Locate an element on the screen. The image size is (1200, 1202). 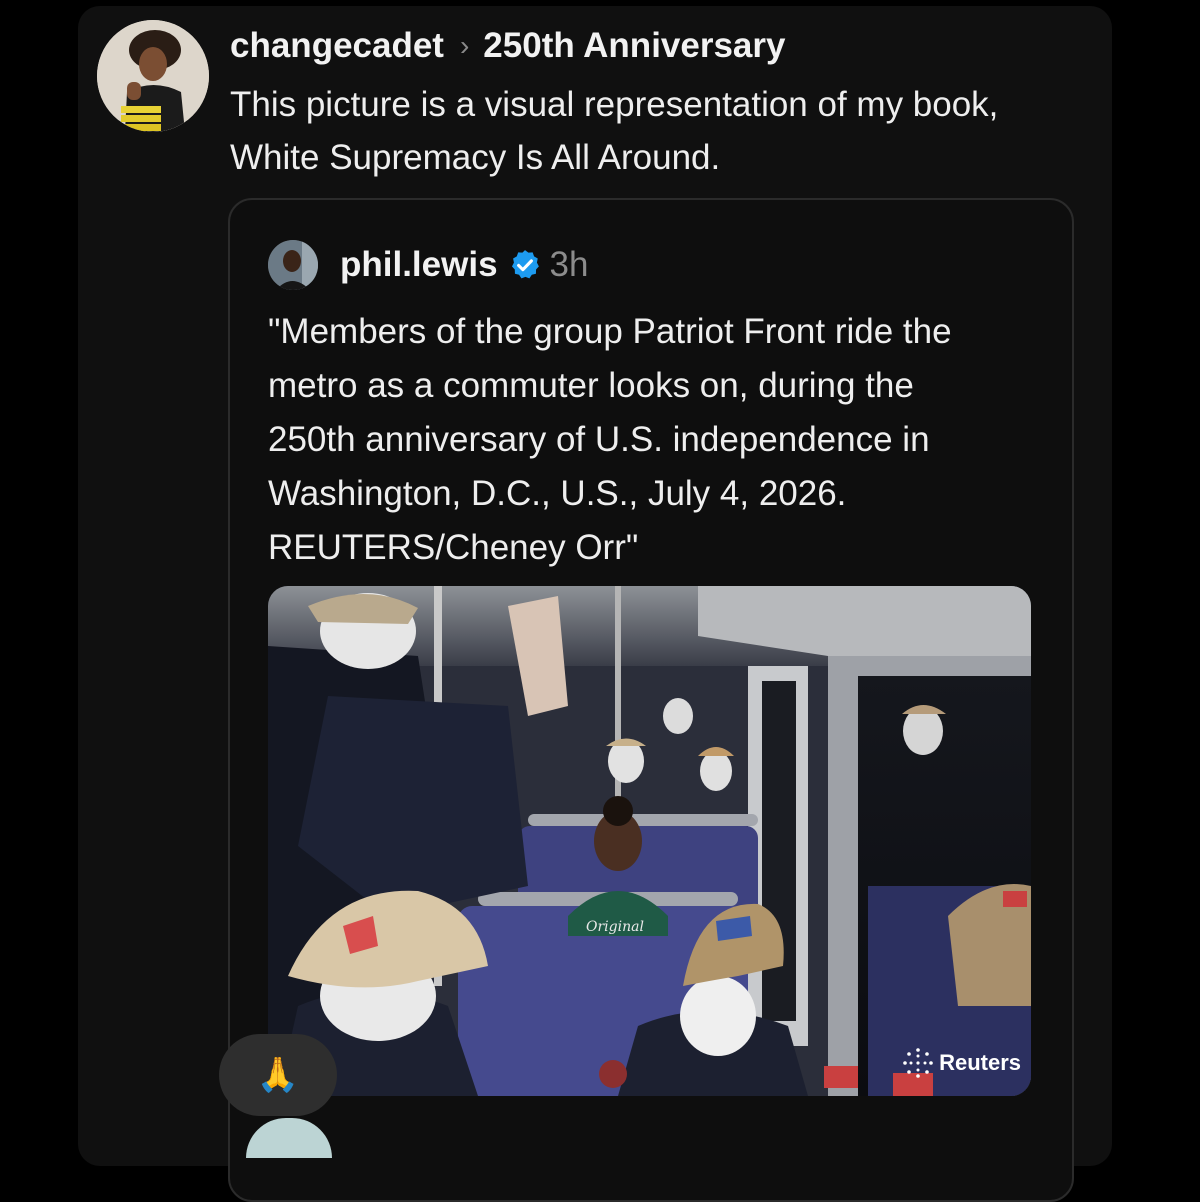
folded-hands-emoji: 🙏 is located at coordinates (278, 1075).